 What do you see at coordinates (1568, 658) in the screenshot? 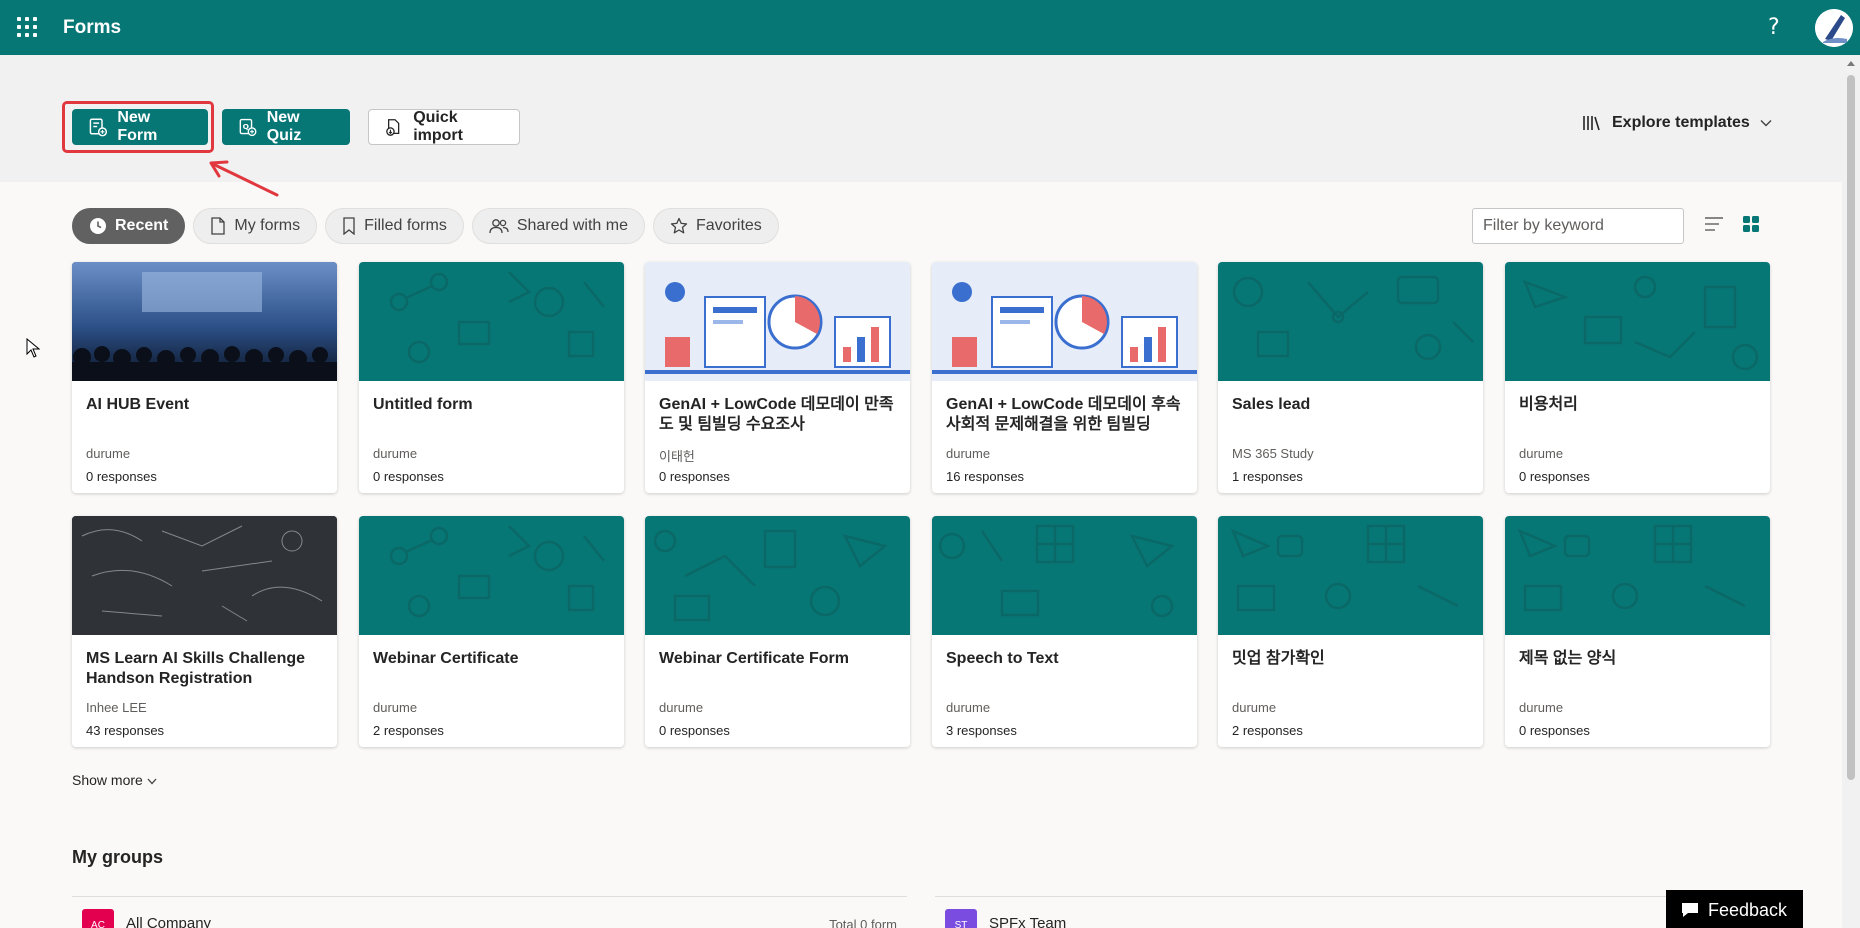
I see `card-title: 제목 없는 양식` at bounding box center [1568, 658].